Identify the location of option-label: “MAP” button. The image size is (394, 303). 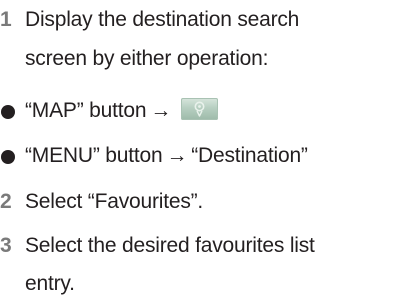
(86, 110).